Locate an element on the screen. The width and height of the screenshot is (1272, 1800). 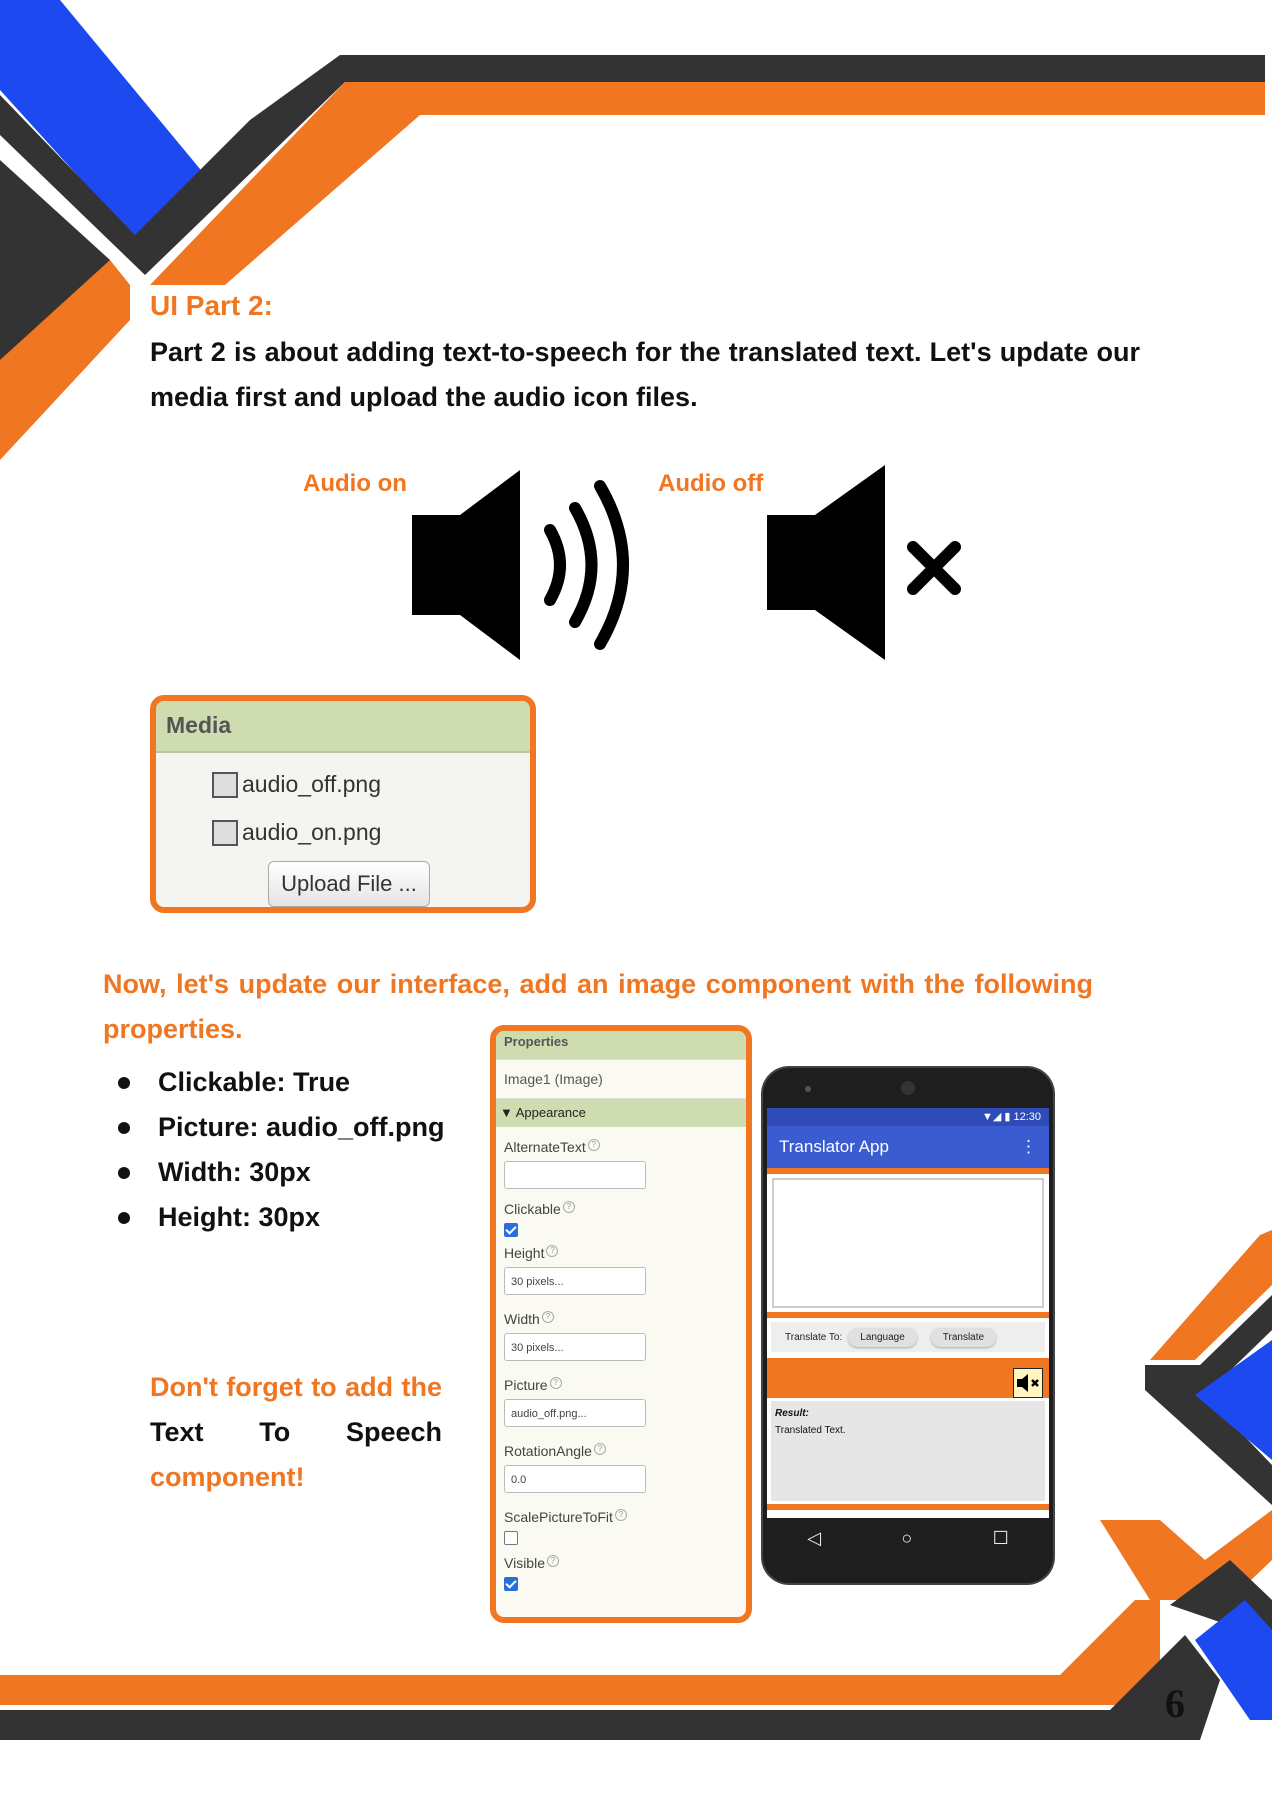
property-item: Clickable: True is located at coordinates (281, 1082).